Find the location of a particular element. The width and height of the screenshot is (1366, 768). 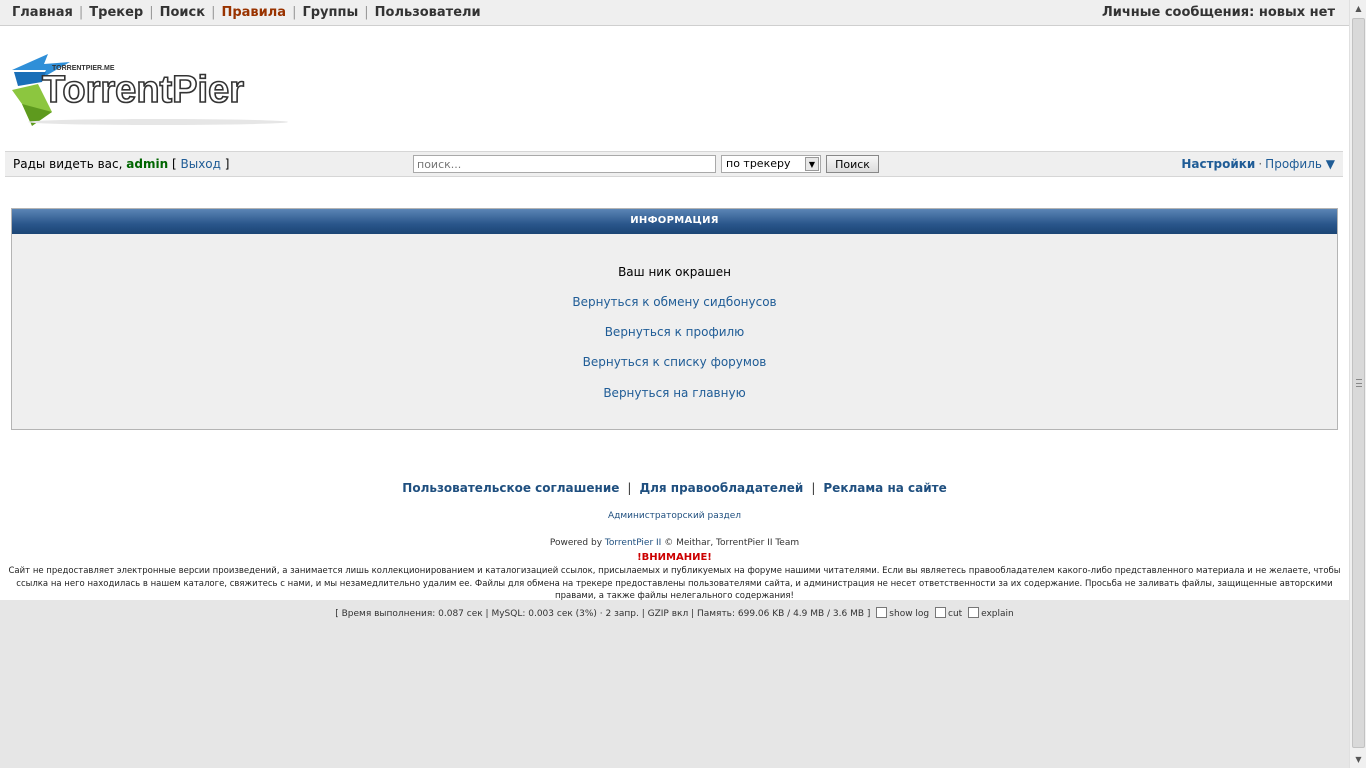

user-menu: Настройки · Профиль ▼ is located at coordinates (1258, 164).